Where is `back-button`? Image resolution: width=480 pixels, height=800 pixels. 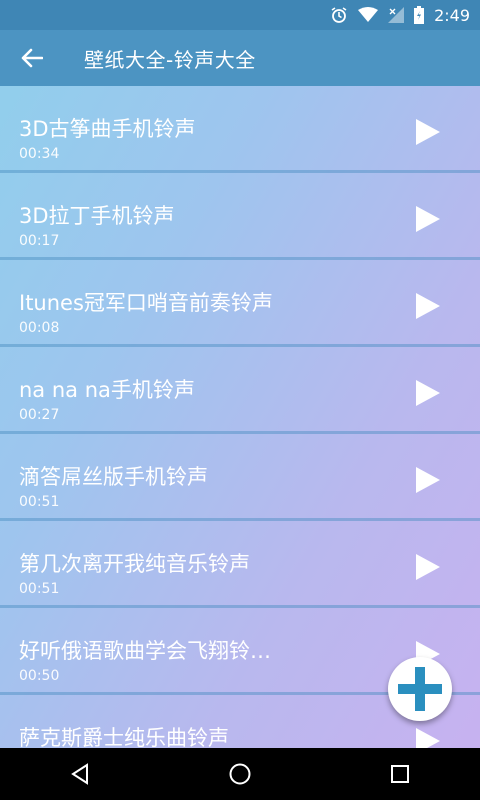
back-button is located at coordinates (32, 58).